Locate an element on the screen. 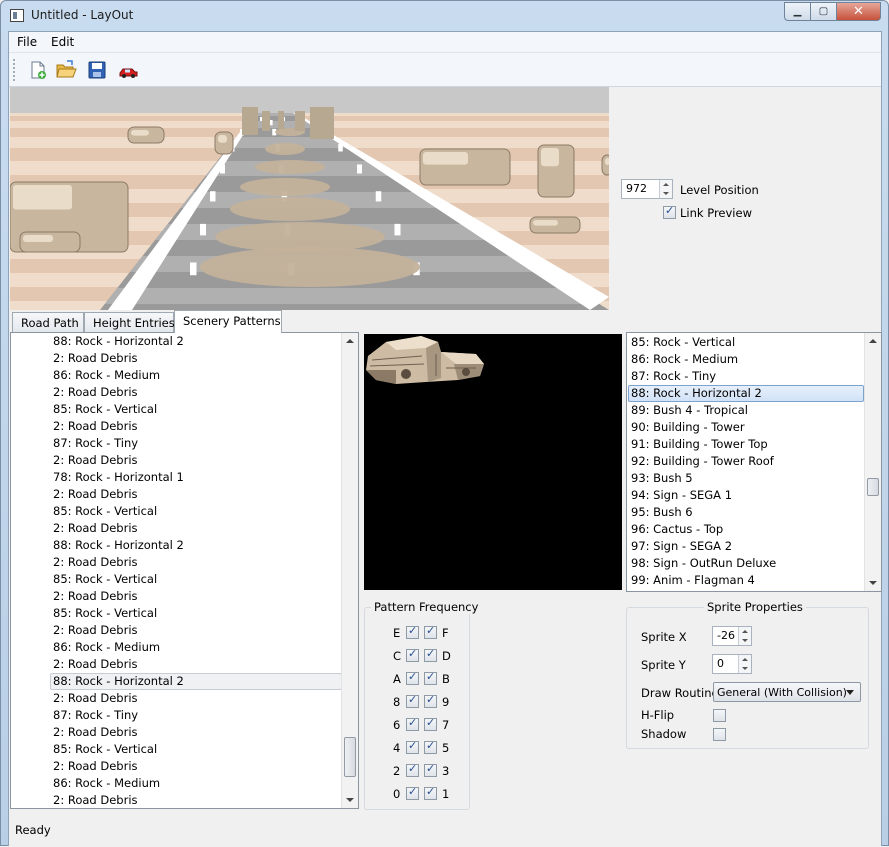  sprite-x-spinbox: -26 is located at coordinates (732, 636).